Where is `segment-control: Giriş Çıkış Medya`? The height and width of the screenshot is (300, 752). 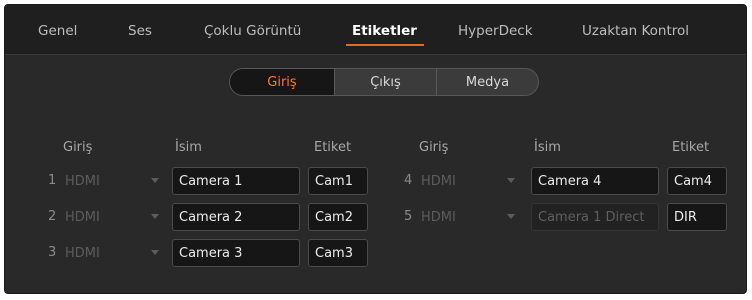
segment-control: Giriş Çıkış Medya is located at coordinates (384, 82).